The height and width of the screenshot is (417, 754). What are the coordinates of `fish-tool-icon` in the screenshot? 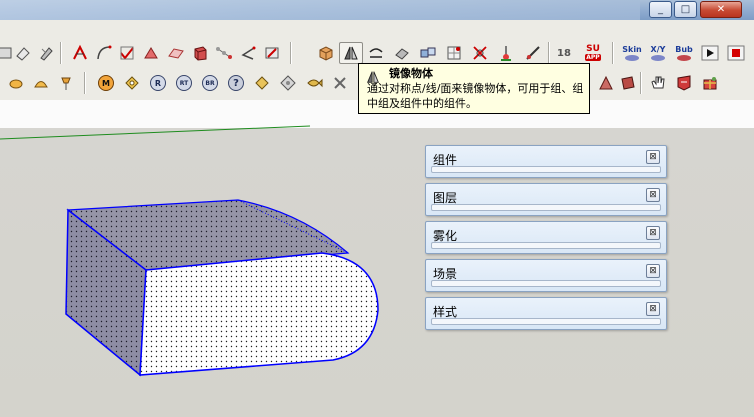 It's located at (314, 83).